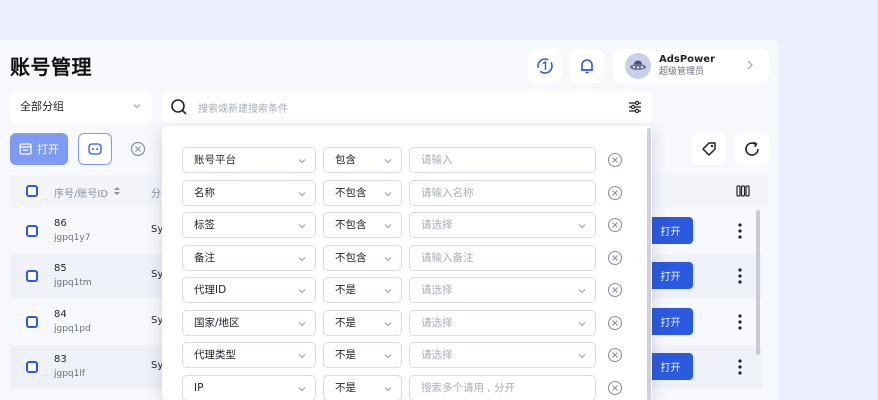  I want to click on ufo-avatar-icon, so click(638, 65).